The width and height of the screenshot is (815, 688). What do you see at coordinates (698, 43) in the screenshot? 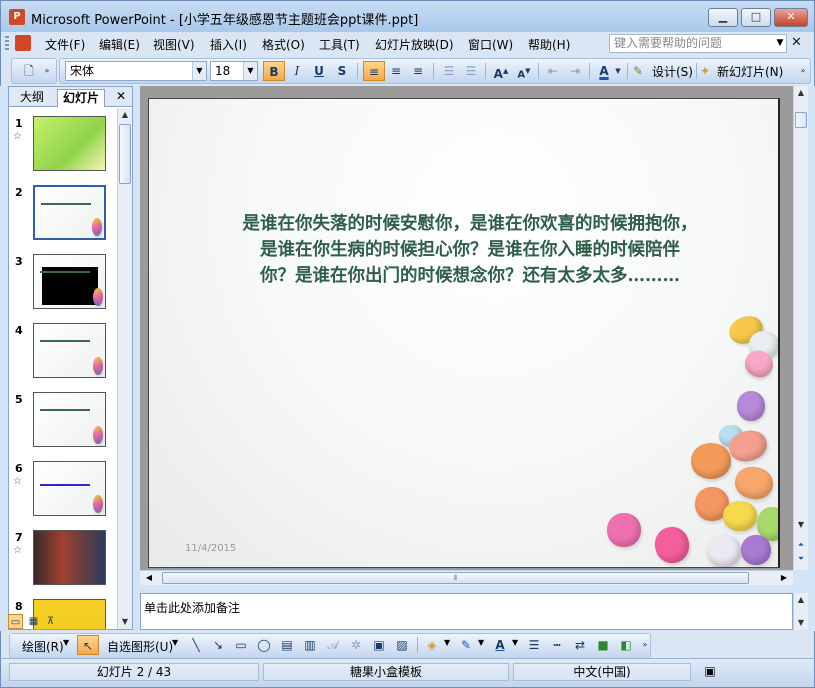
I see `help-search-input: 键入需要帮助的问题` at bounding box center [698, 43].